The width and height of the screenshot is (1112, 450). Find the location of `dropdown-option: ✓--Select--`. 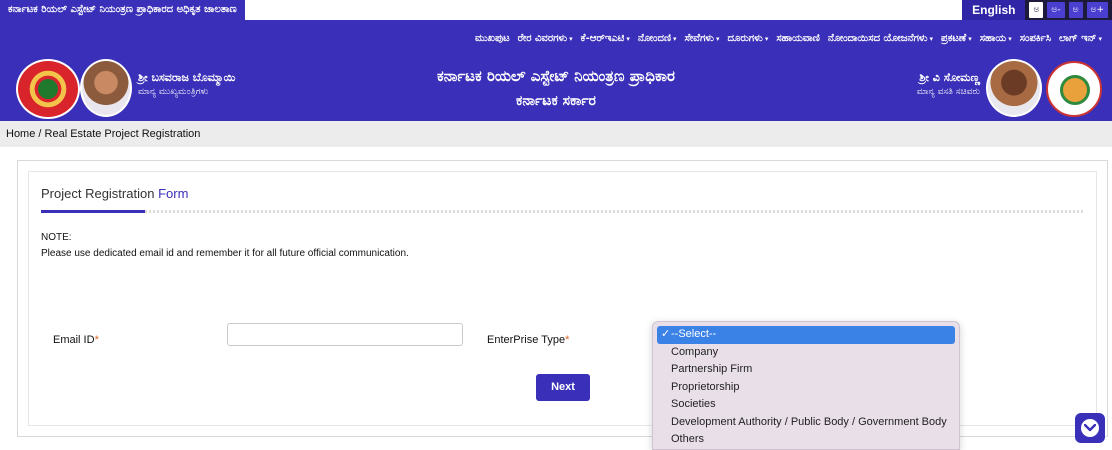

dropdown-option: ✓--Select-- is located at coordinates (806, 335).